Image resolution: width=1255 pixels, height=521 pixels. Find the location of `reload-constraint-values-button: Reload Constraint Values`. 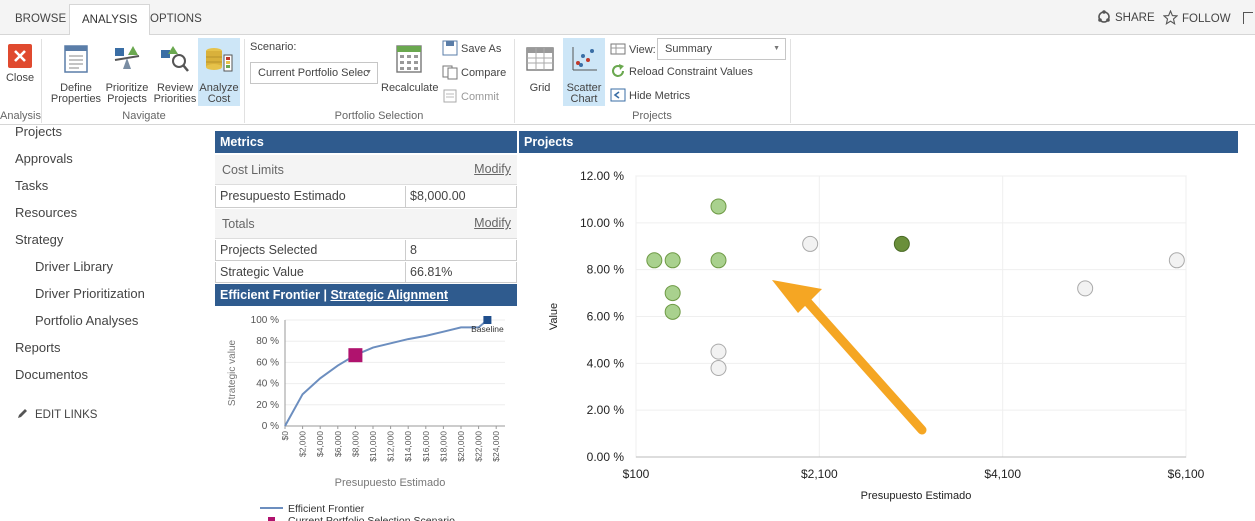

reload-constraint-values-button: Reload Constraint Values is located at coordinates (681, 72).